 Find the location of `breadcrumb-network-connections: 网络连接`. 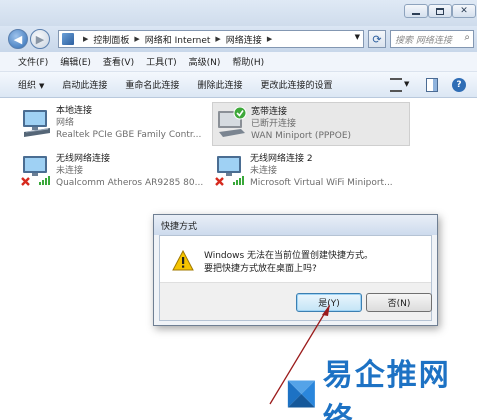

breadcrumb-network-connections: 网络连接 is located at coordinates (244, 39).